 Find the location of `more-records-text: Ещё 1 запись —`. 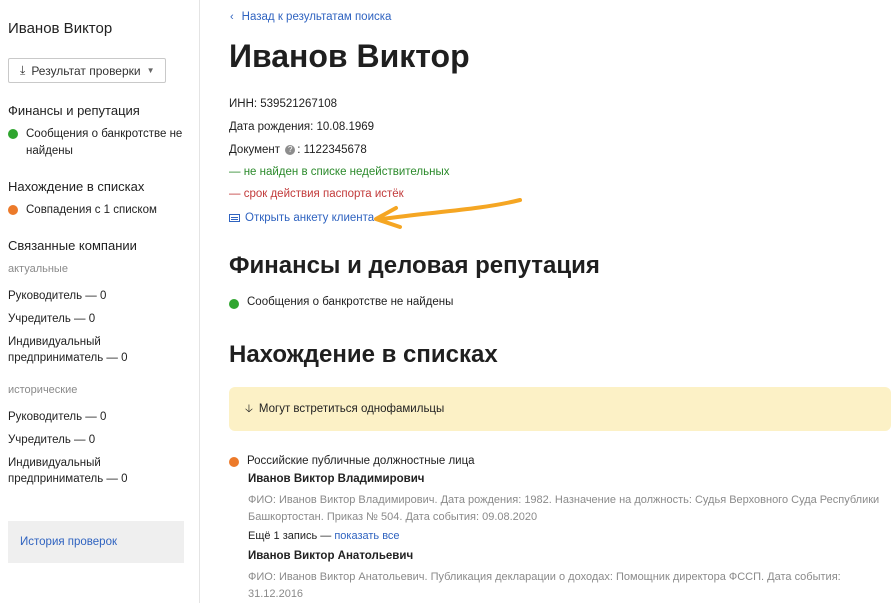

more-records-text: Ещё 1 запись — is located at coordinates (291, 536).